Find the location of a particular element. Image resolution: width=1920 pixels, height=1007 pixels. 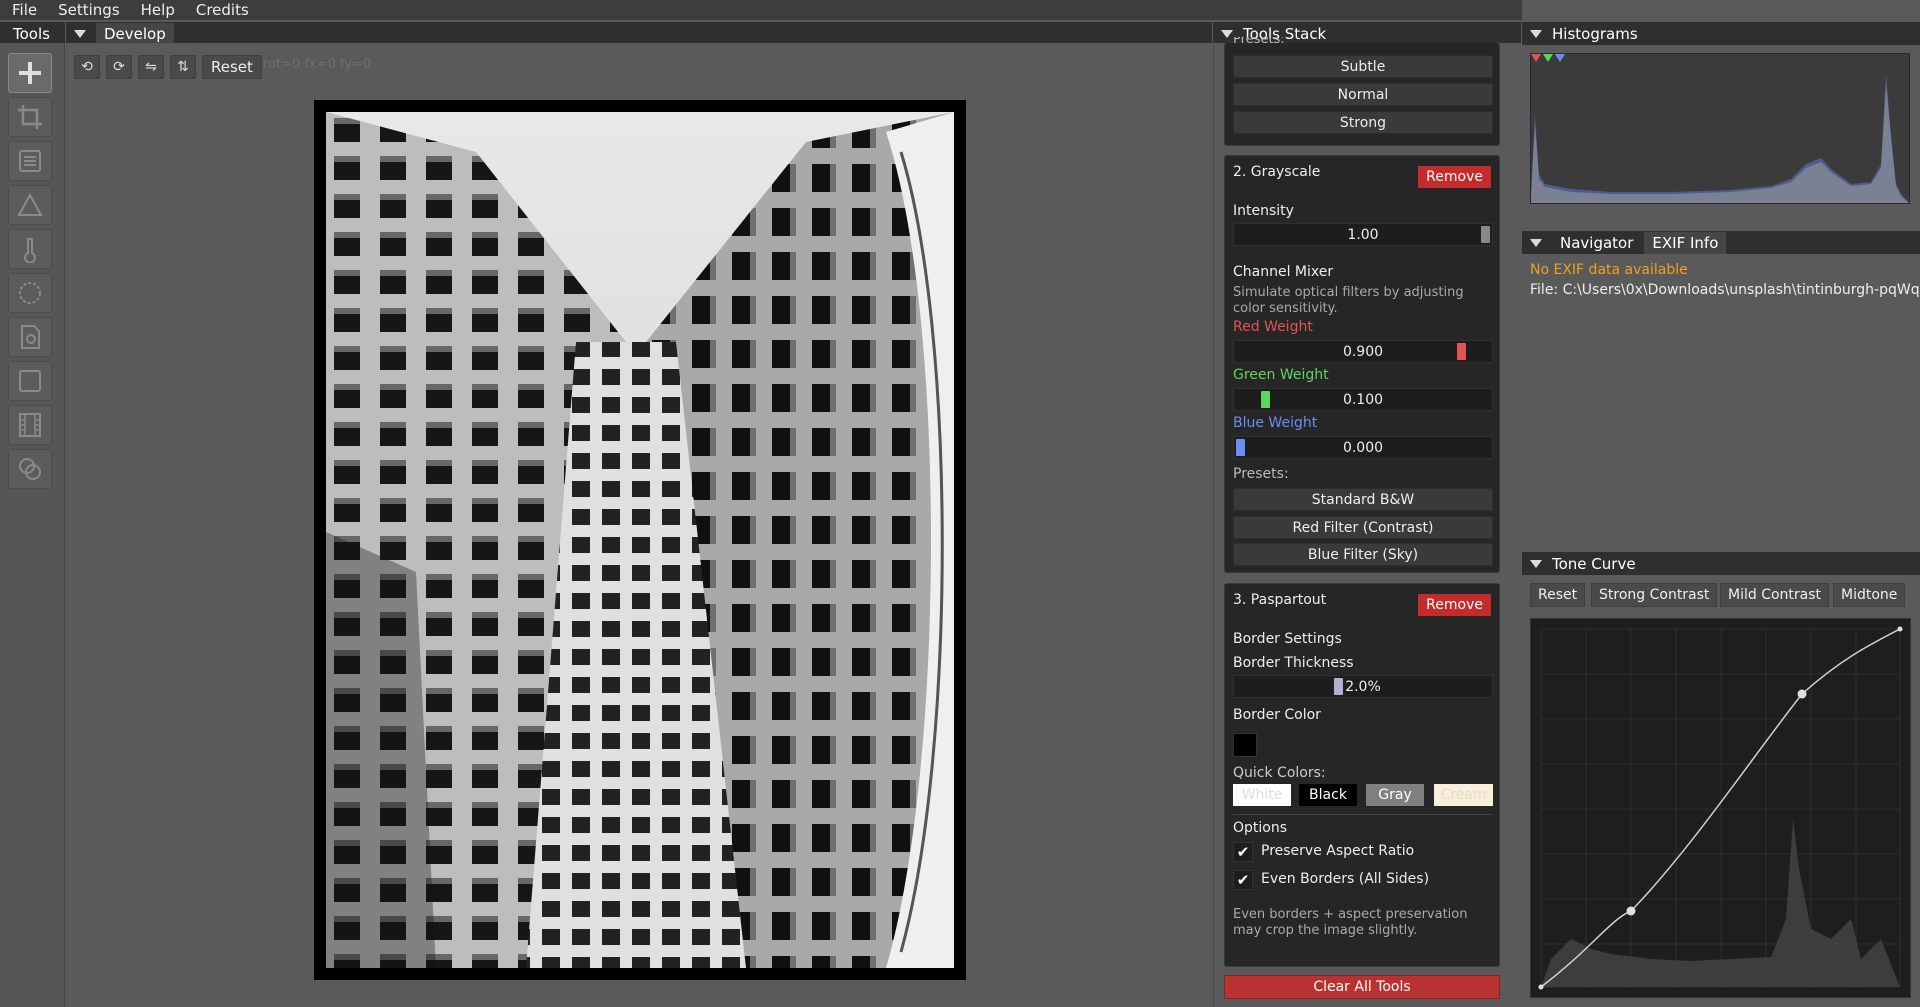

blue-weight-slider: 0.000 is located at coordinates (1363, 447).